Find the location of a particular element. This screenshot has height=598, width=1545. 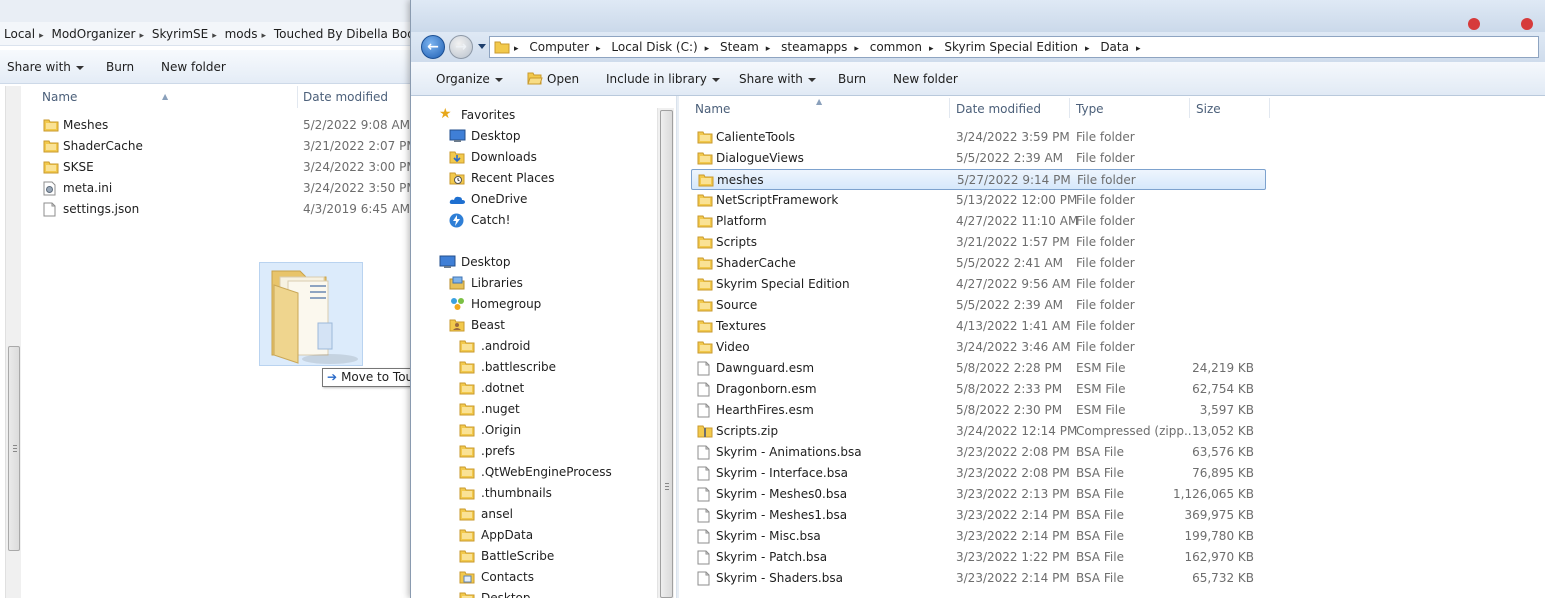

include-in-library-button: Include in library is located at coordinates (663, 79).